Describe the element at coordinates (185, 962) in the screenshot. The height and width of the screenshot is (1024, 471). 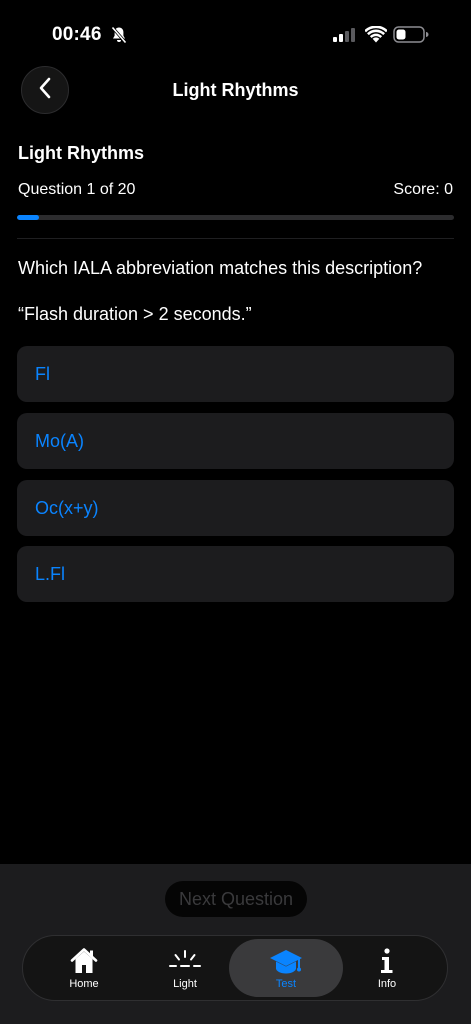
I see `light-rays-icon` at that location.